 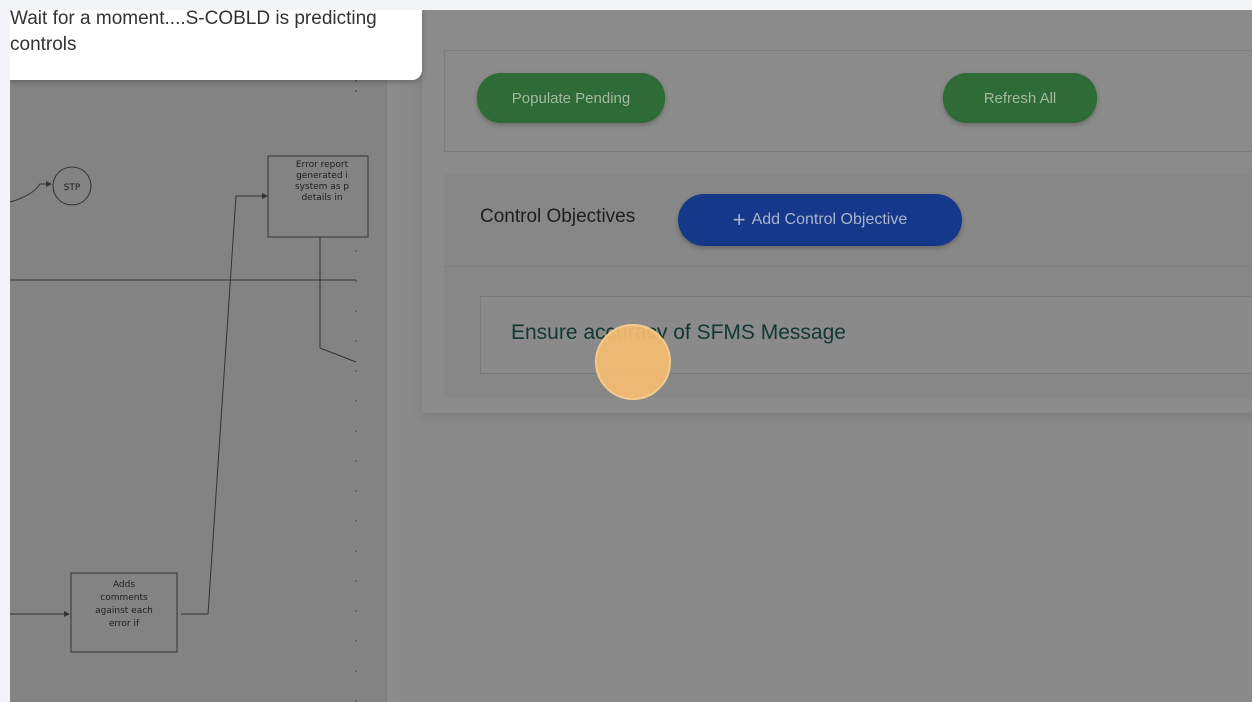 I want to click on plus-icon: +, so click(x=739, y=219).